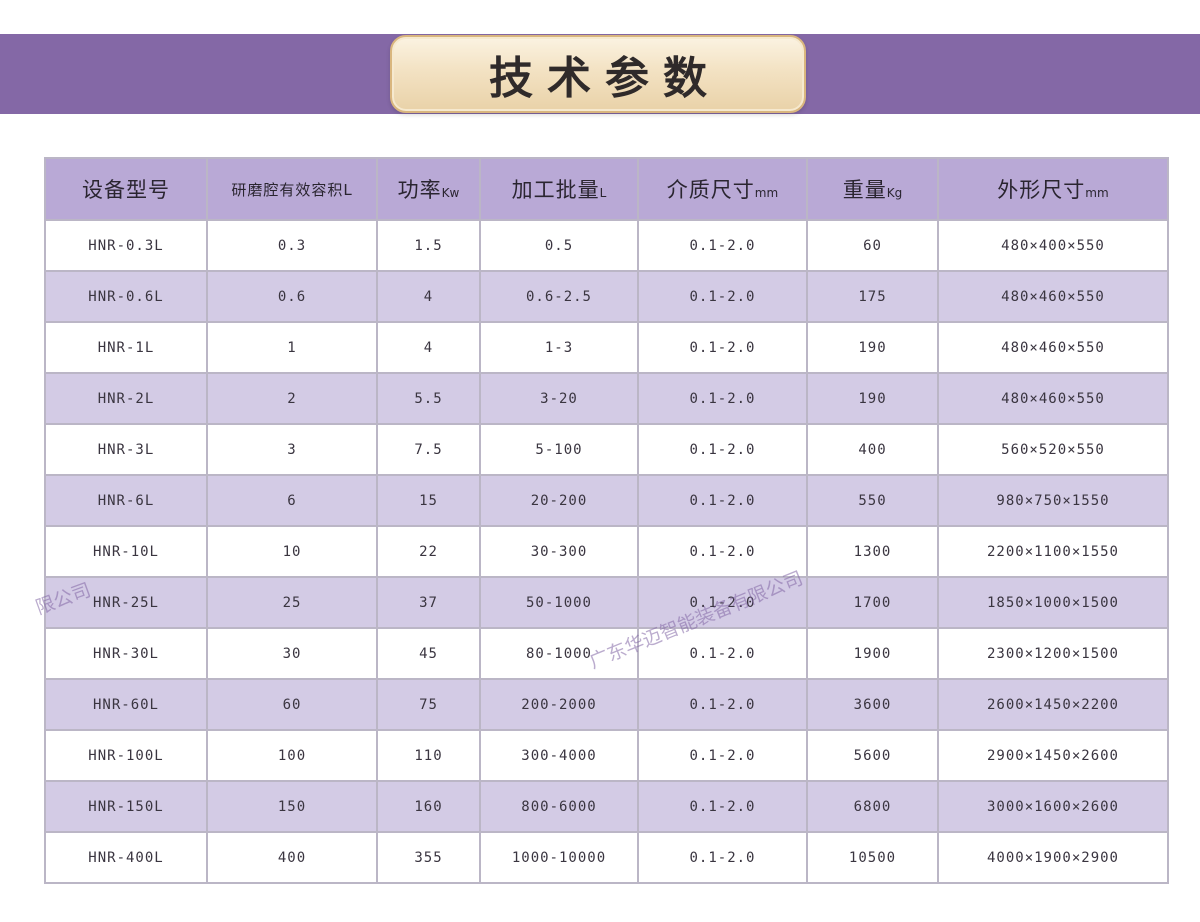 Image resolution: width=1200 pixels, height=922 pixels. I want to click on cell-dimensions: 4000×1900×2900, so click(1053, 857).